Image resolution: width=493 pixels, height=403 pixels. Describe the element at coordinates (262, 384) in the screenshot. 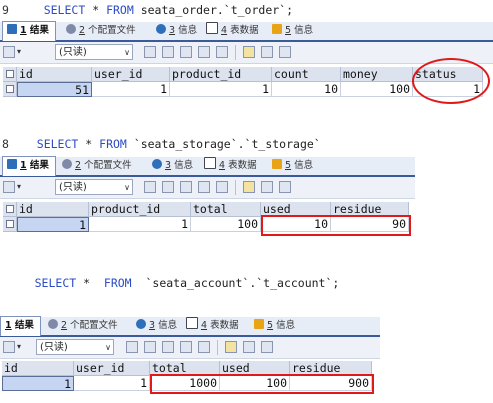

I see `total-used-residue-highlight` at that location.